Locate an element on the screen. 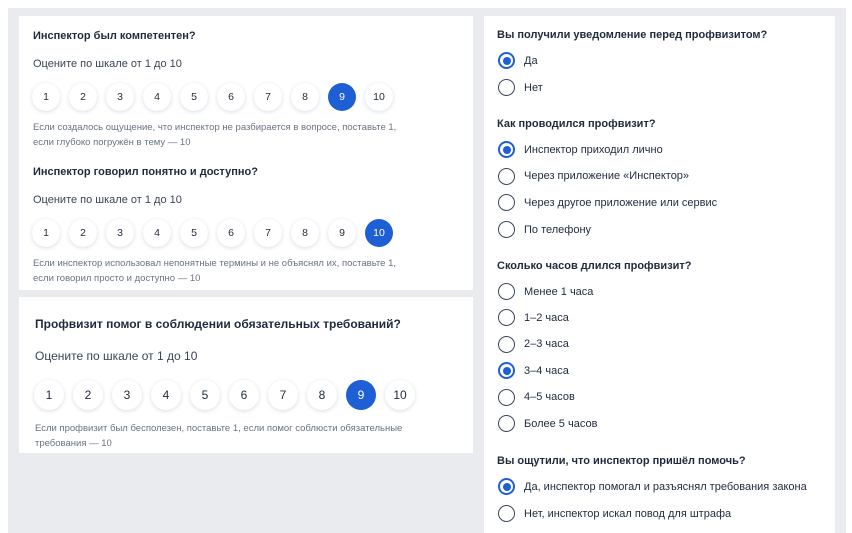 The width and height of the screenshot is (852, 533). radio-option: 3–4 часа is located at coordinates (533, 371).